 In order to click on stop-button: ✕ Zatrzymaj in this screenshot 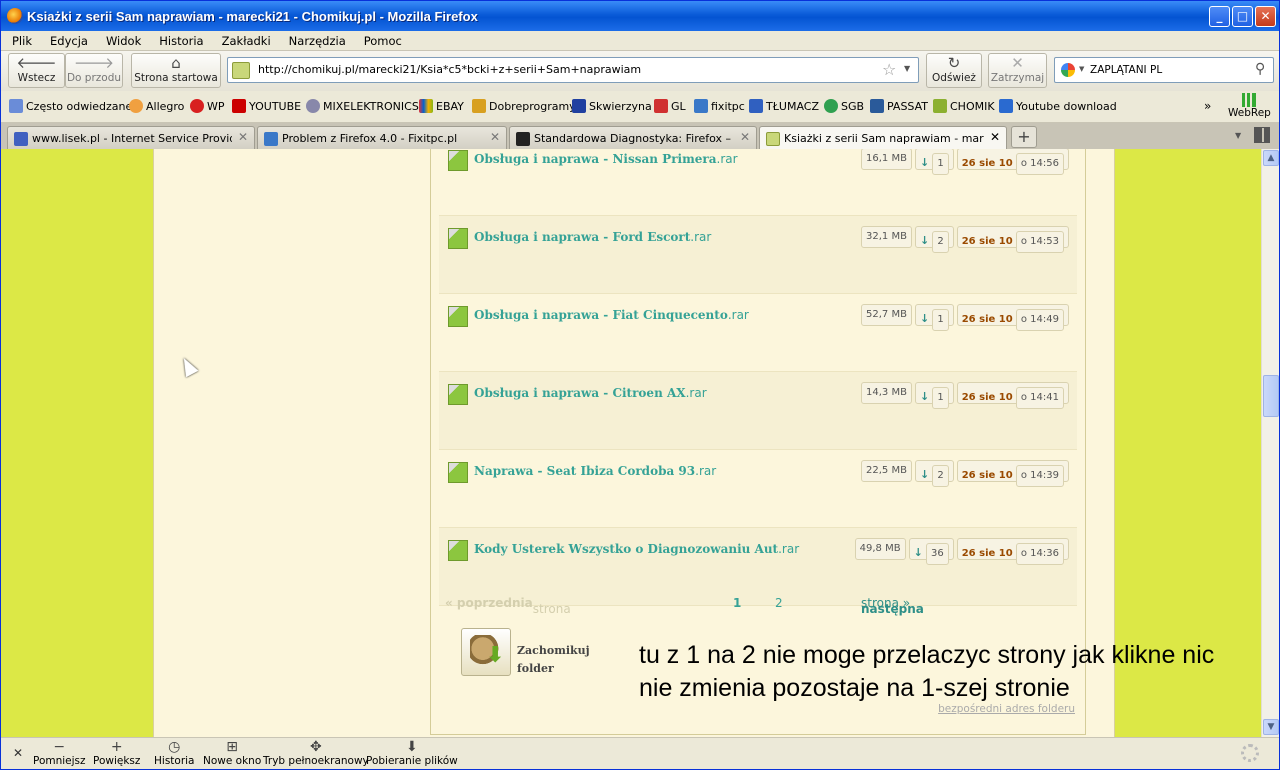, I will do `click(1017, 70)`.